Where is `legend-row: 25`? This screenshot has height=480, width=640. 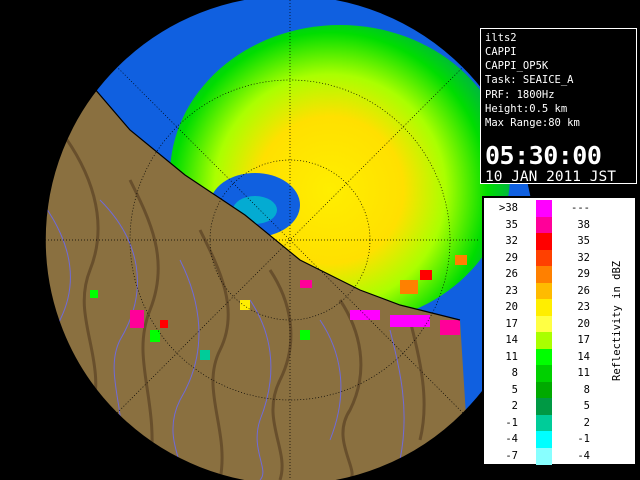 legend-row: 25 is located at coordinates (543, 406).